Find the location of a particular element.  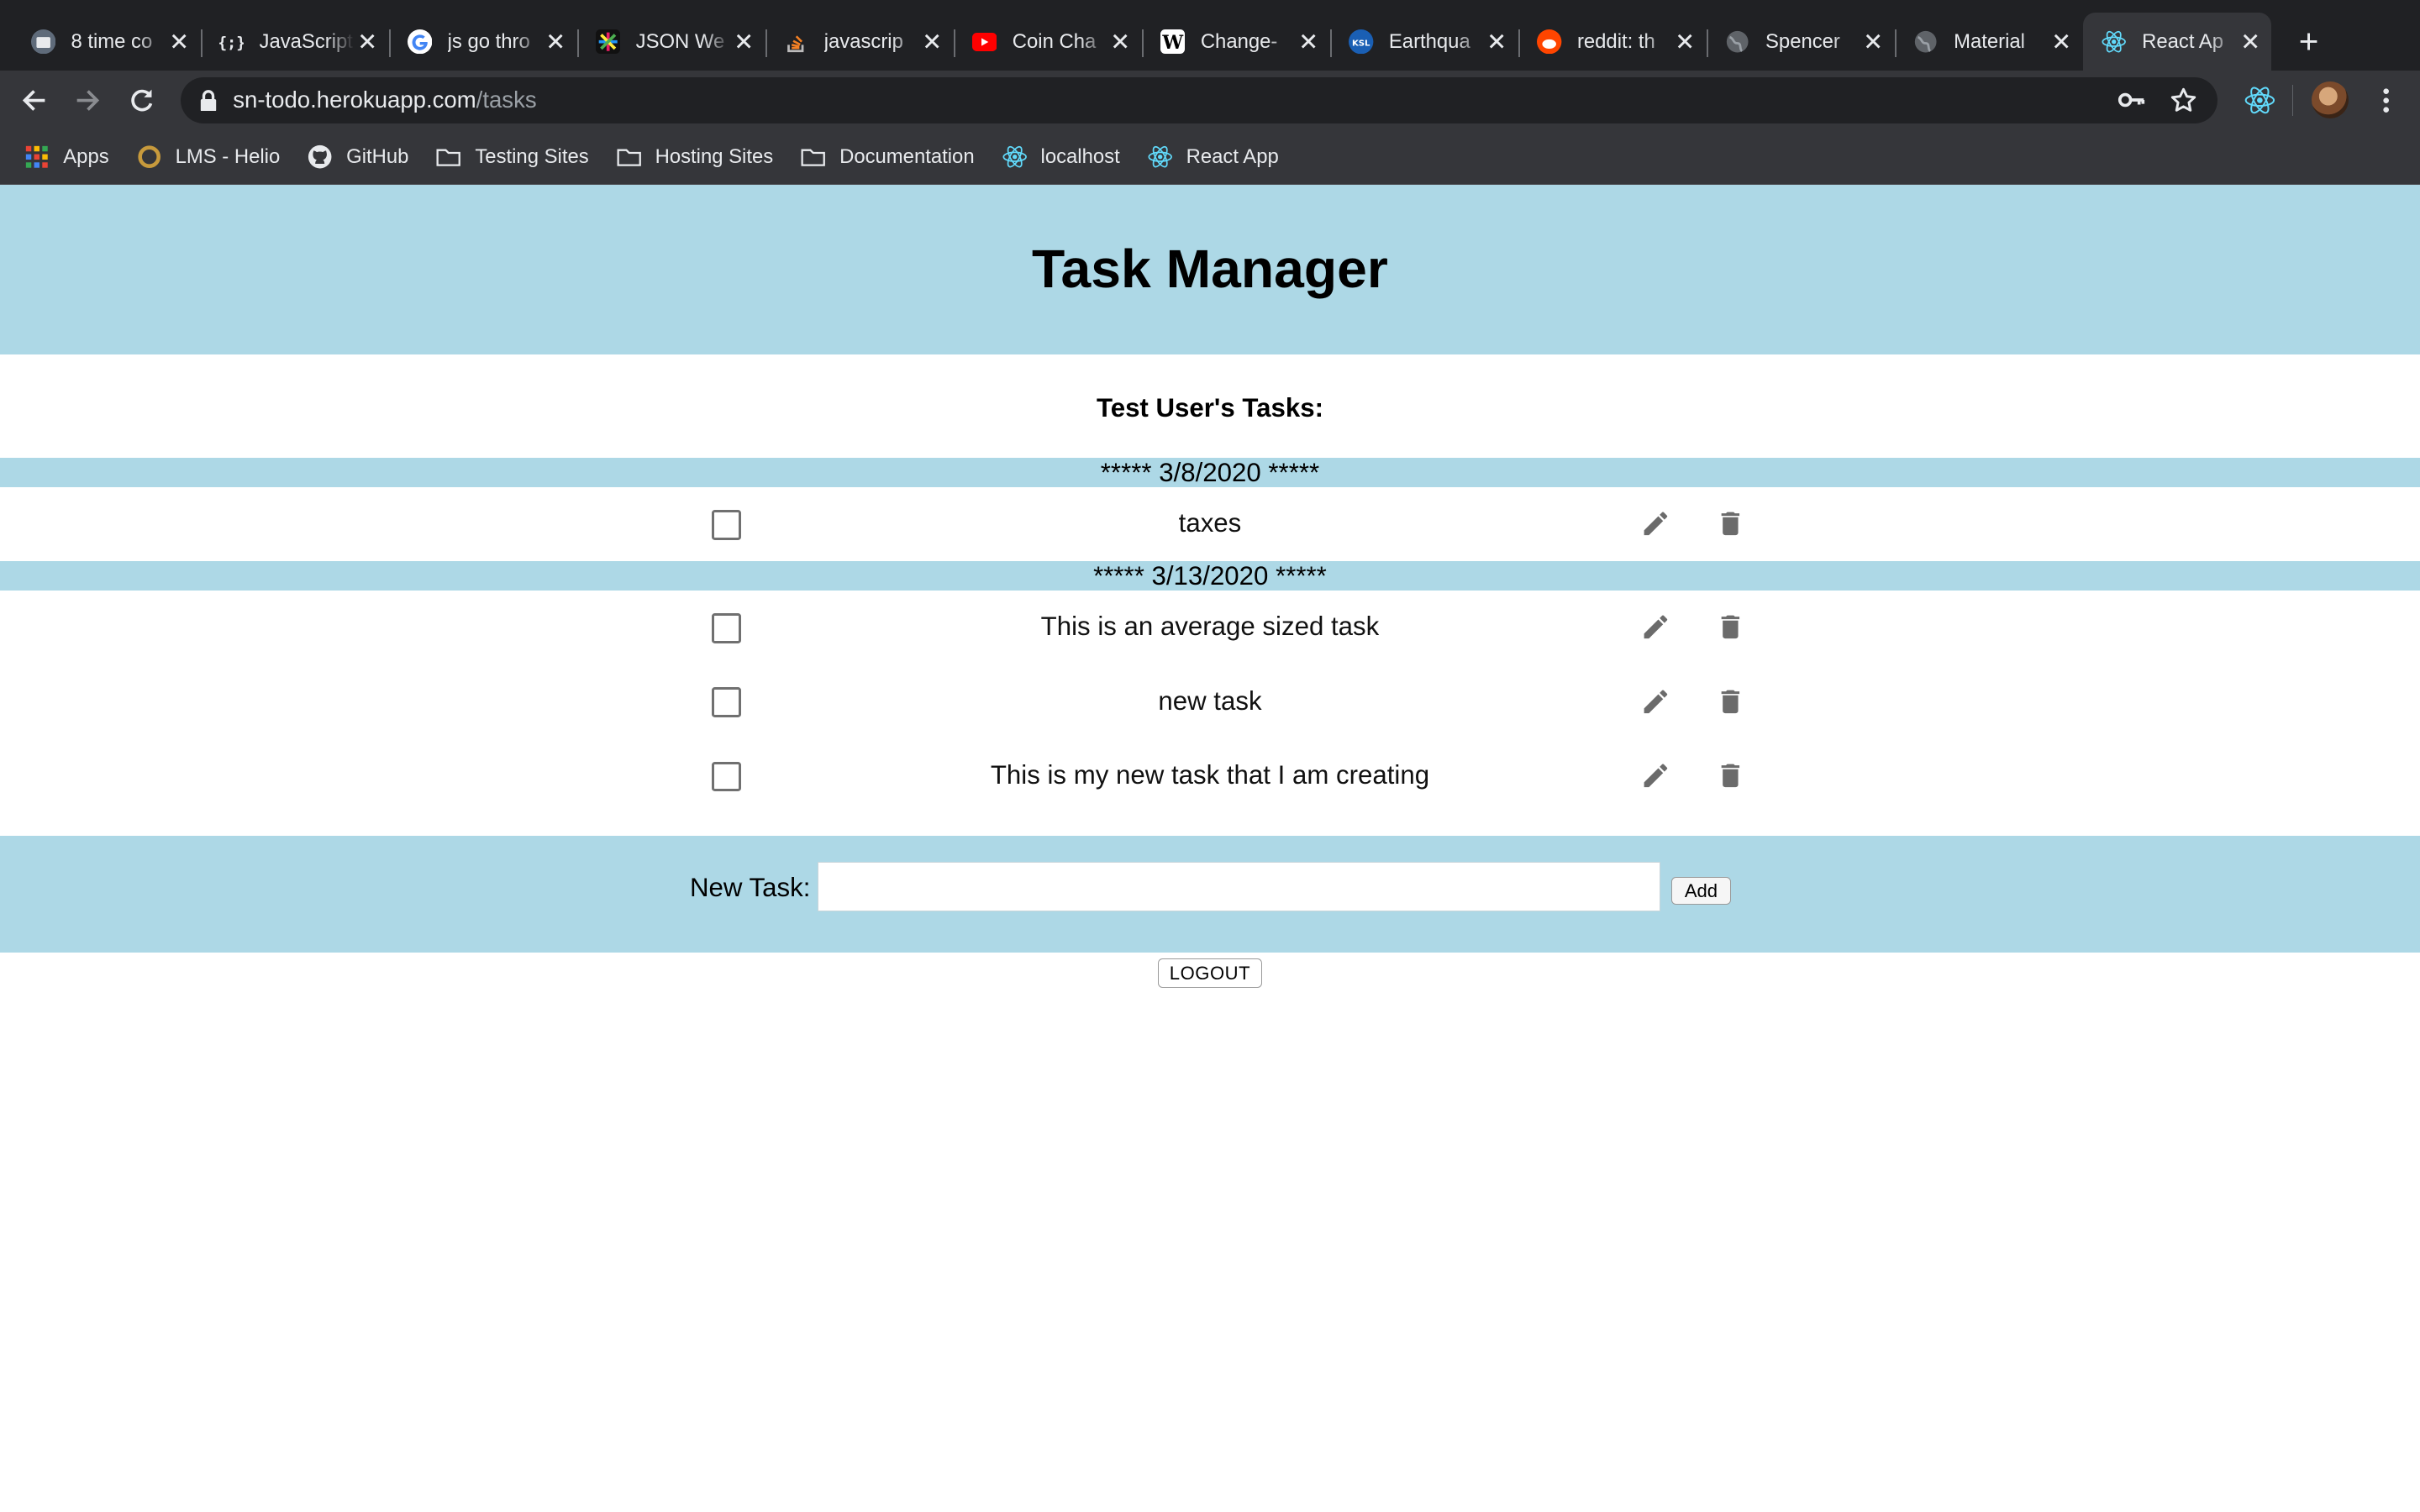

tab-title: reddit: th is located at coordinates (1616, 41).